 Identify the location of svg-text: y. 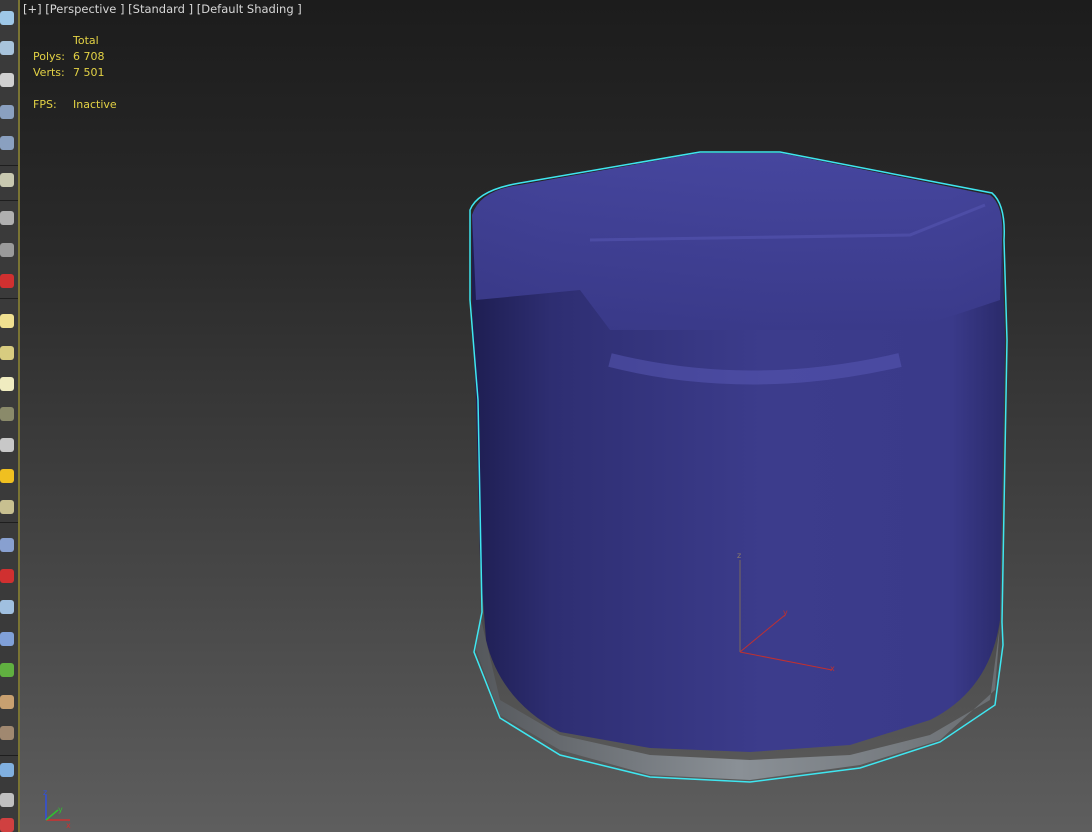
(60, 809).